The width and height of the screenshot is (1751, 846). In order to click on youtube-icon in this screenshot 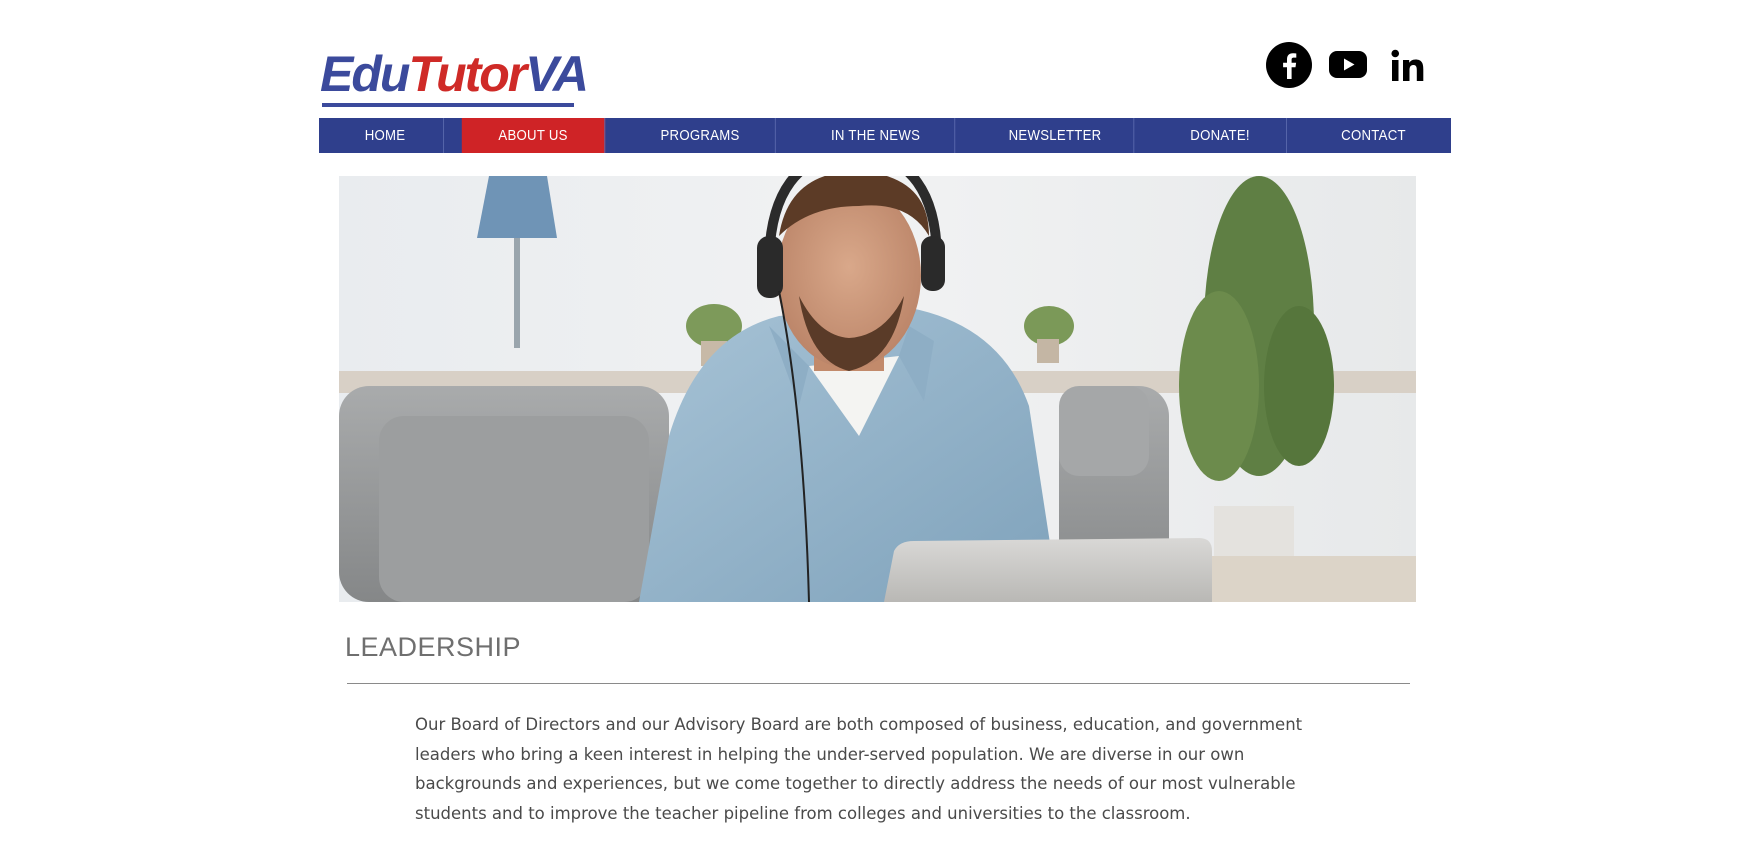, I will do `click(1348, 69)`.